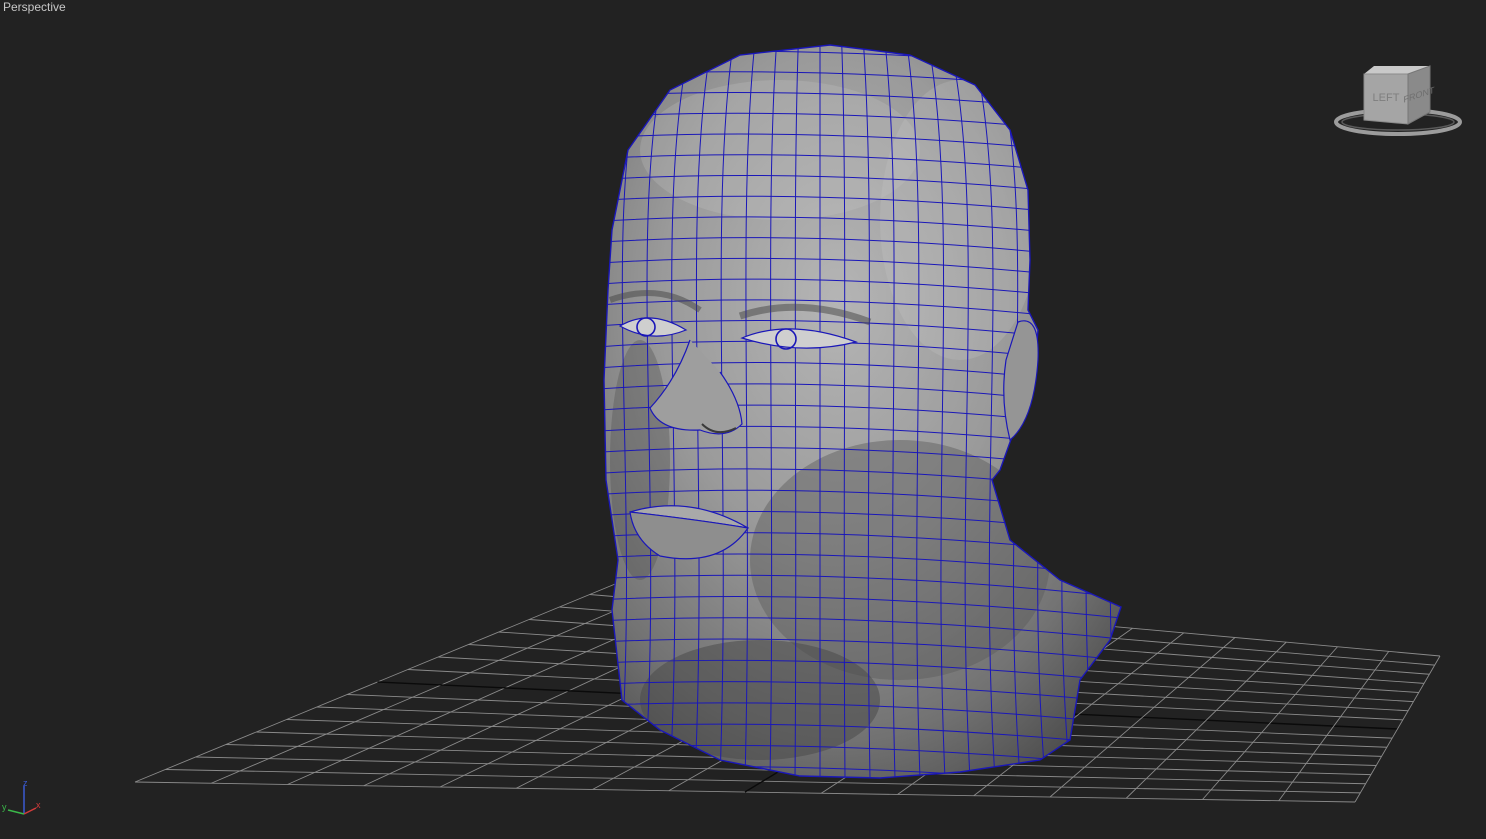 The height and width of the screenshot is (839, 1486). What do you see at coordinates (1386, 98) in the screenshot?
I see `viewcube-left-label: LEFT` at bounding box center [1386, 98].